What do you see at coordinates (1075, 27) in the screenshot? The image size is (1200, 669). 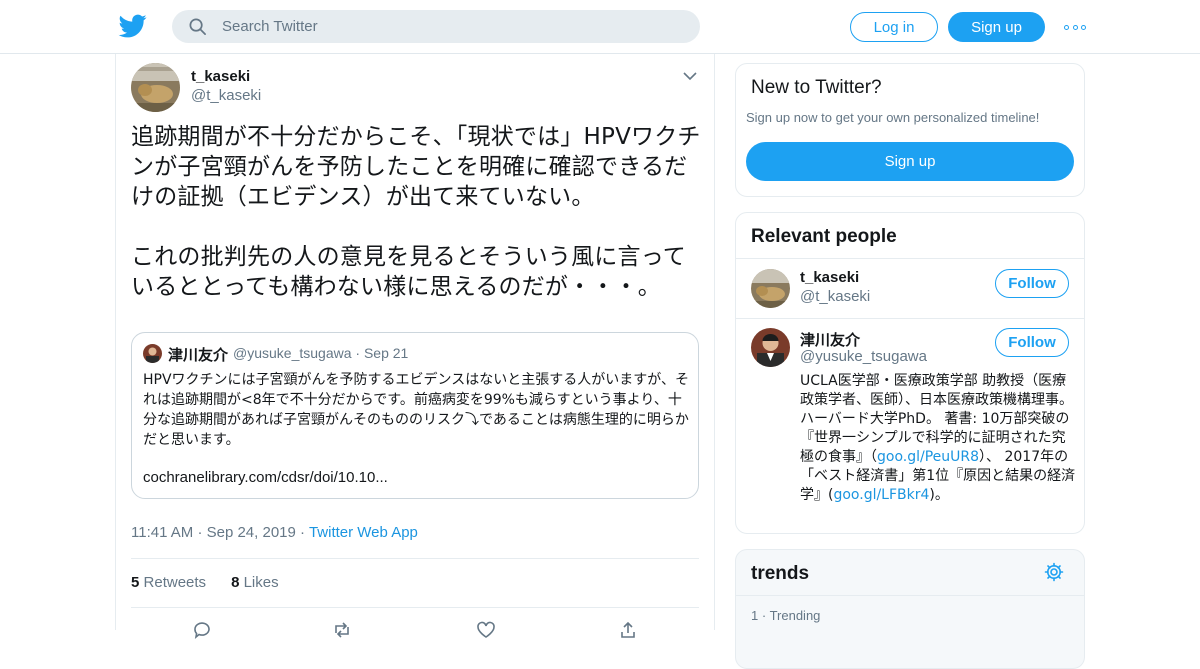 I see `more-options-icon` at bounding box center [1075, 27].